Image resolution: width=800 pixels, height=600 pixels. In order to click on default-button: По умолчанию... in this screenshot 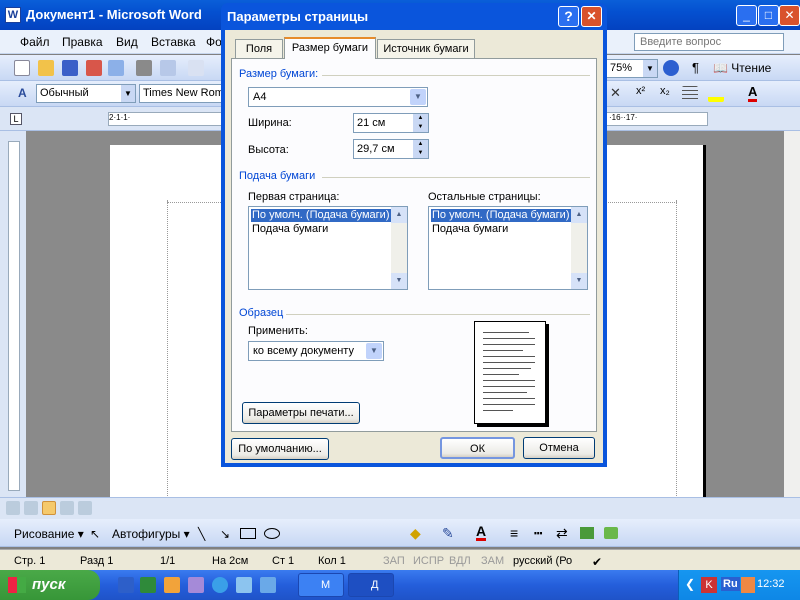, I will do `click(280, 449)`.